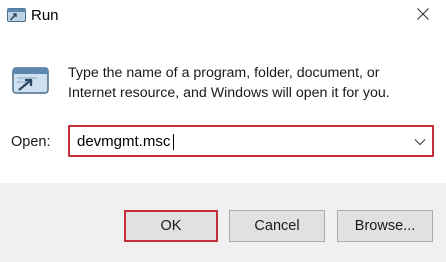 Image resolution: width=446 pixels, height=262 pixels. Describe the element at coordinates (31, 142) in the screenshot. I see `open-label: Open:` at that location.